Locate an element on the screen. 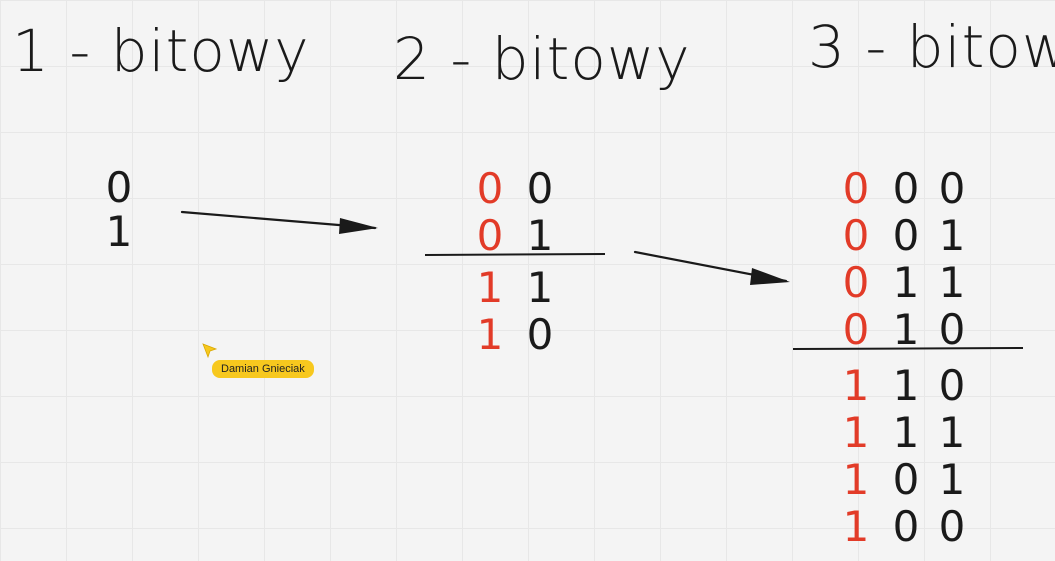 The width and height of the screenshot is (1055, 561). title-1-bit: 1 - bitowy is located at coordinates (161, 51).